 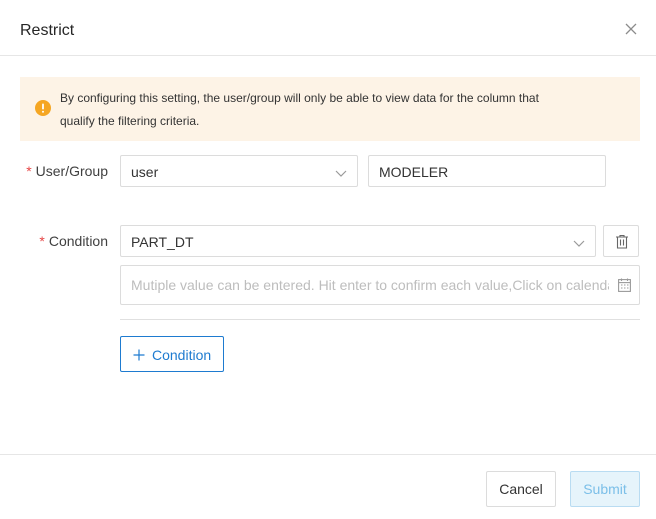 I want to click on dialog-title: Restrict, so click(x=47, y=30).